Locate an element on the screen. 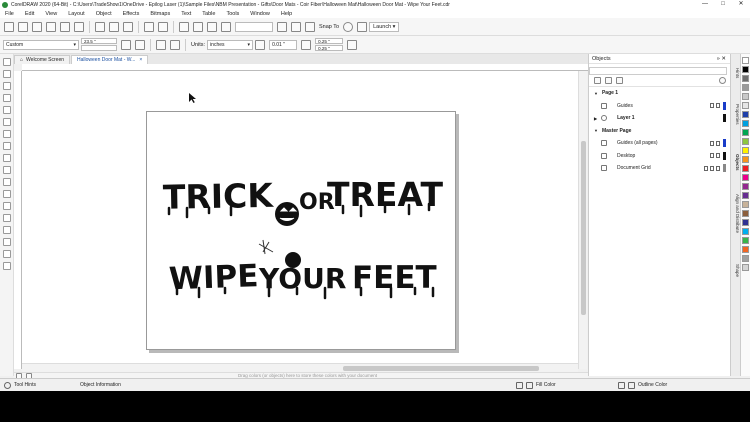 This screenshot has height=422, width=750. tab-properties: Properties is located at coordinates (736, 114).